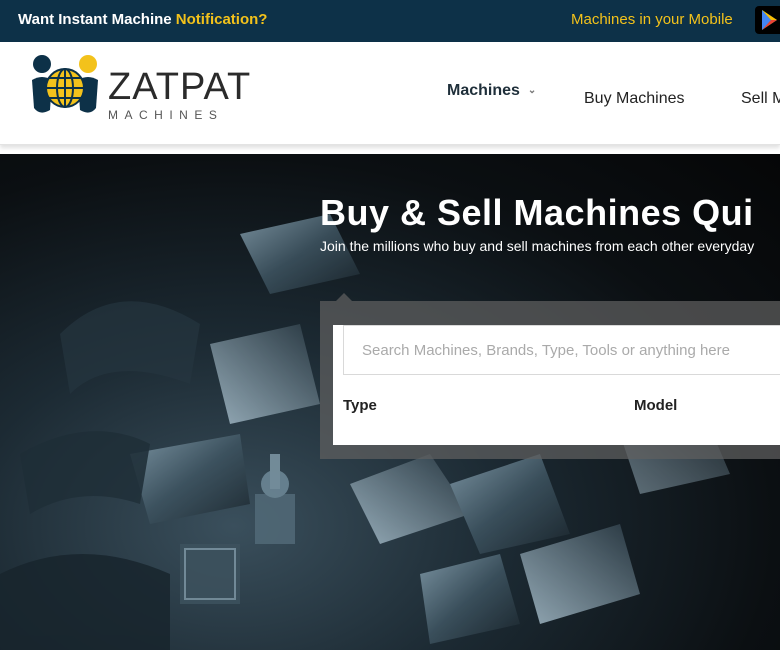 This screenshot has height=650, width=780. Describe the element at coordinates (97, 19) in the screenshot. I see `notification-prompt-text: Want Instant Machine` at that location.